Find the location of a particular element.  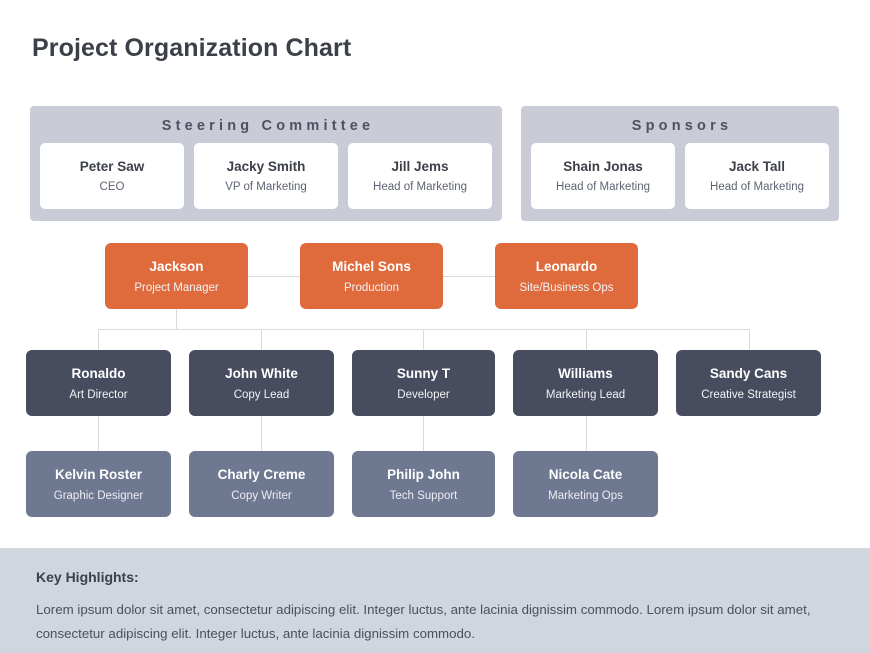

node-sunny-t: Sunny T Developer is located at coordinates (423, 383).